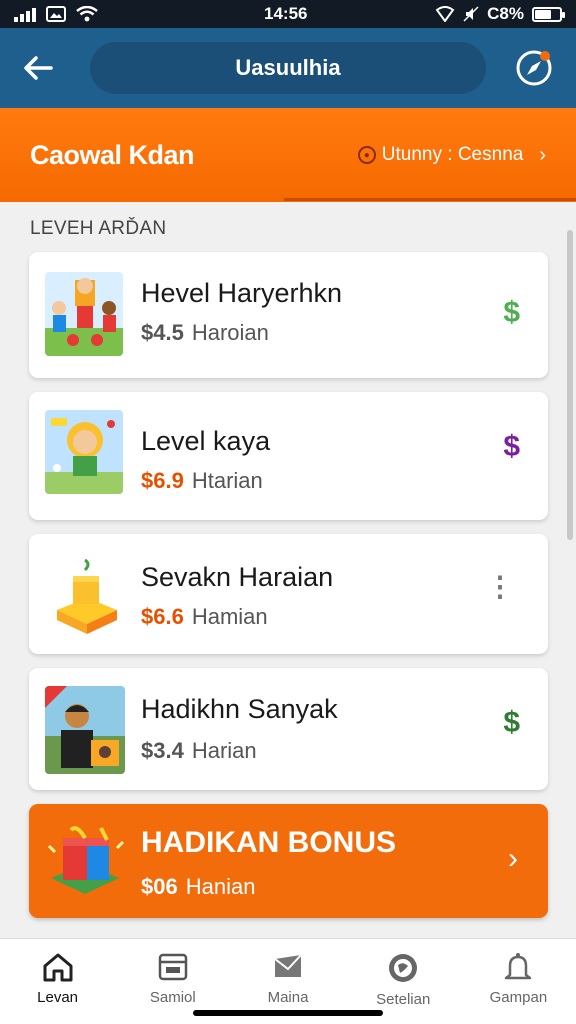 This screenshot has width=576, height=1024. I want to click on item-price: $4.5 Haroian, so click(205, 333).